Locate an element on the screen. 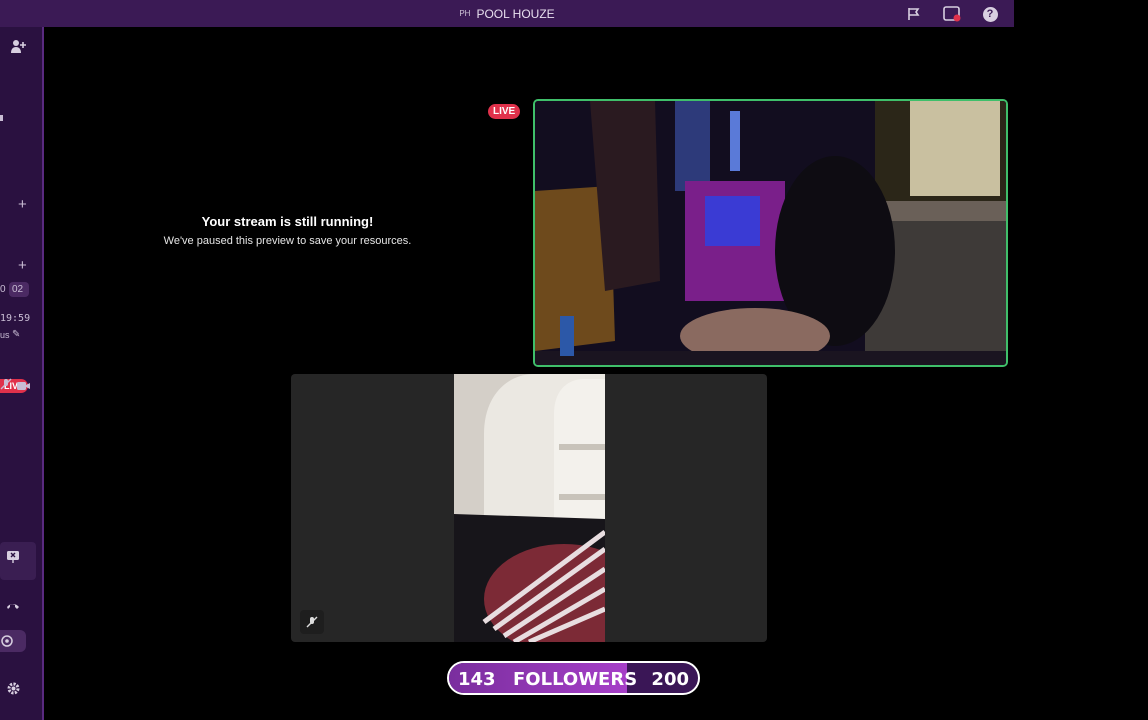 This screenshot has height=720, width=1148. followers-goal-widget: 143 FOLLOWERS 200 is located at coordinates (573, 678).